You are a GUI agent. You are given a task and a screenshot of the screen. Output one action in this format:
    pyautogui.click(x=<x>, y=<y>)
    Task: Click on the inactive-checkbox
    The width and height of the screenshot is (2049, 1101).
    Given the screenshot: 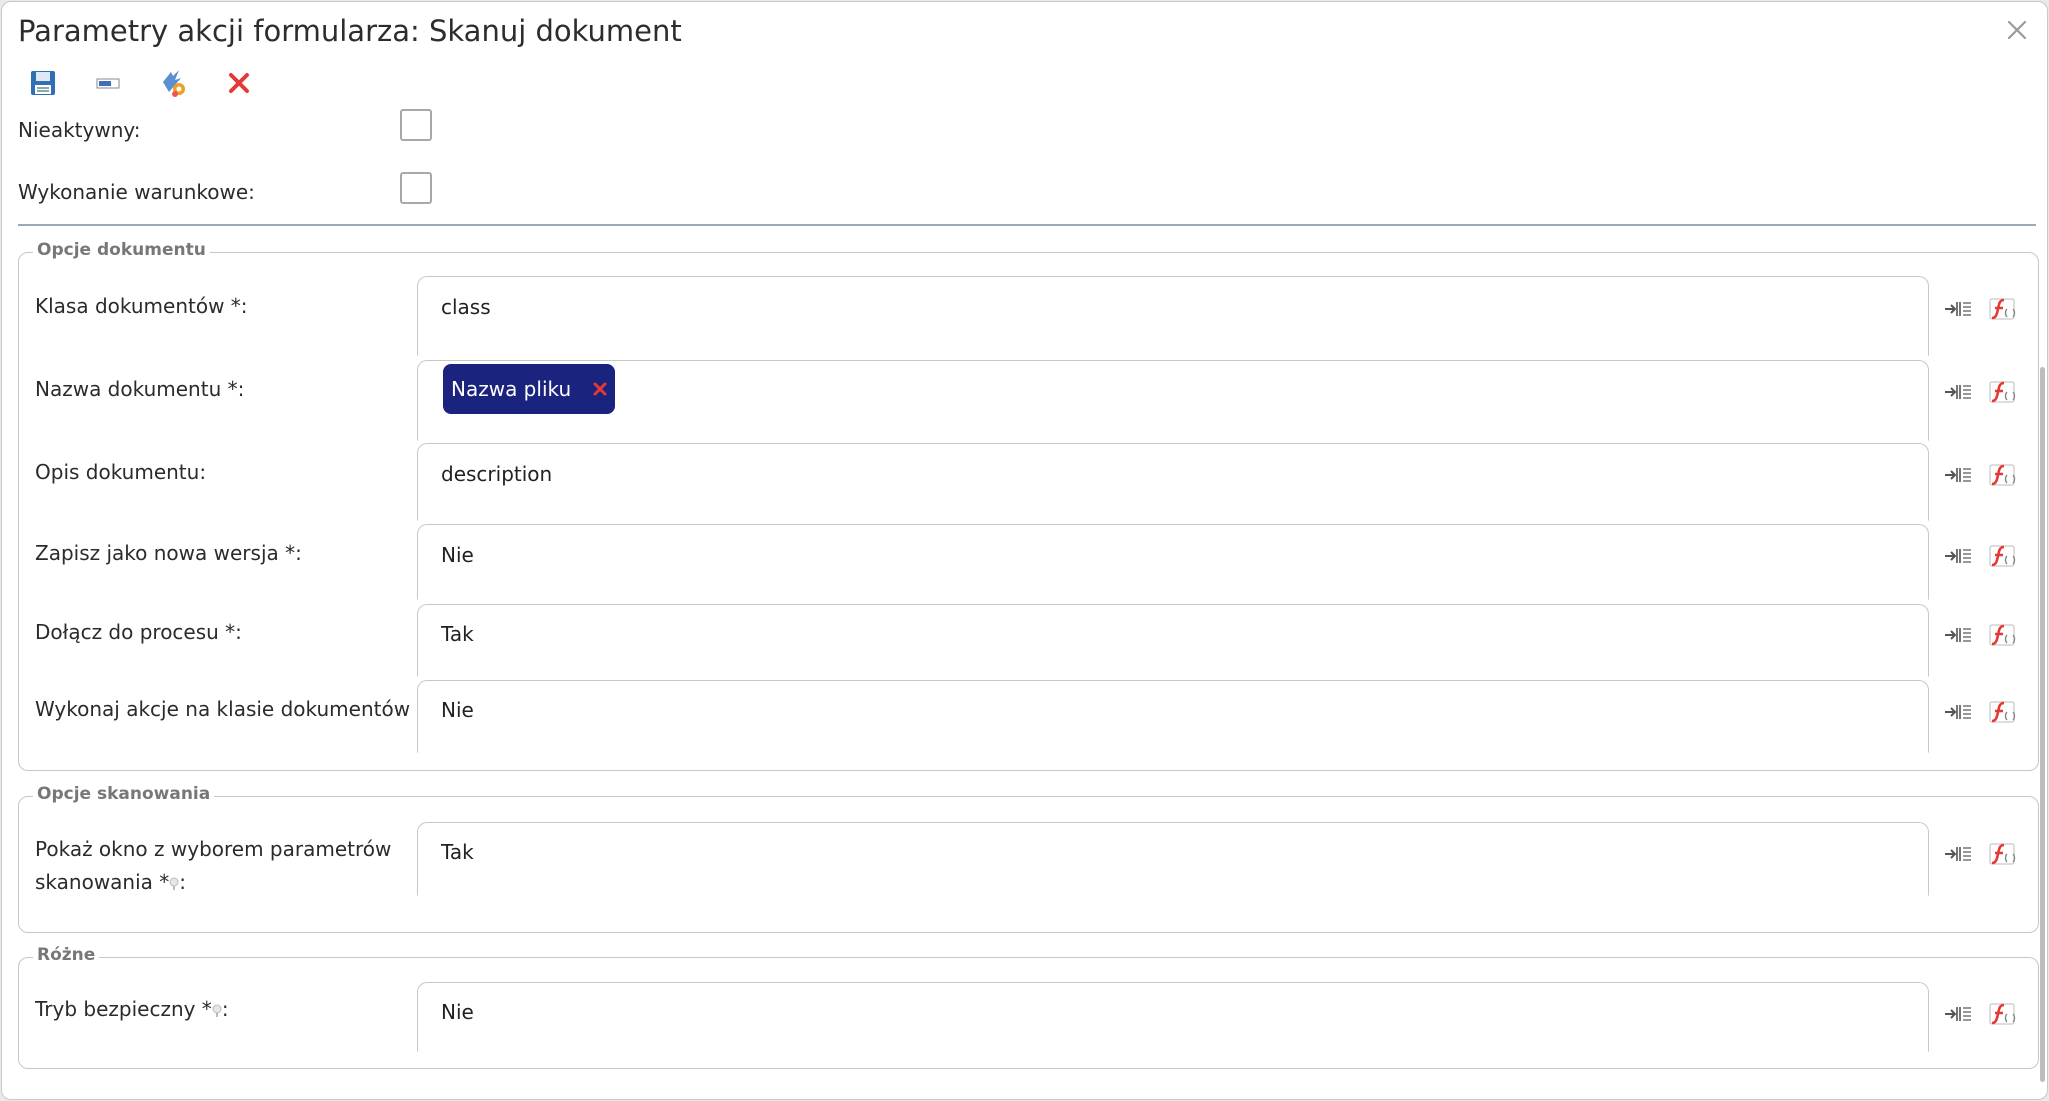 What is the action you would take?
    pyautogui.click(x=416, y=125)
    